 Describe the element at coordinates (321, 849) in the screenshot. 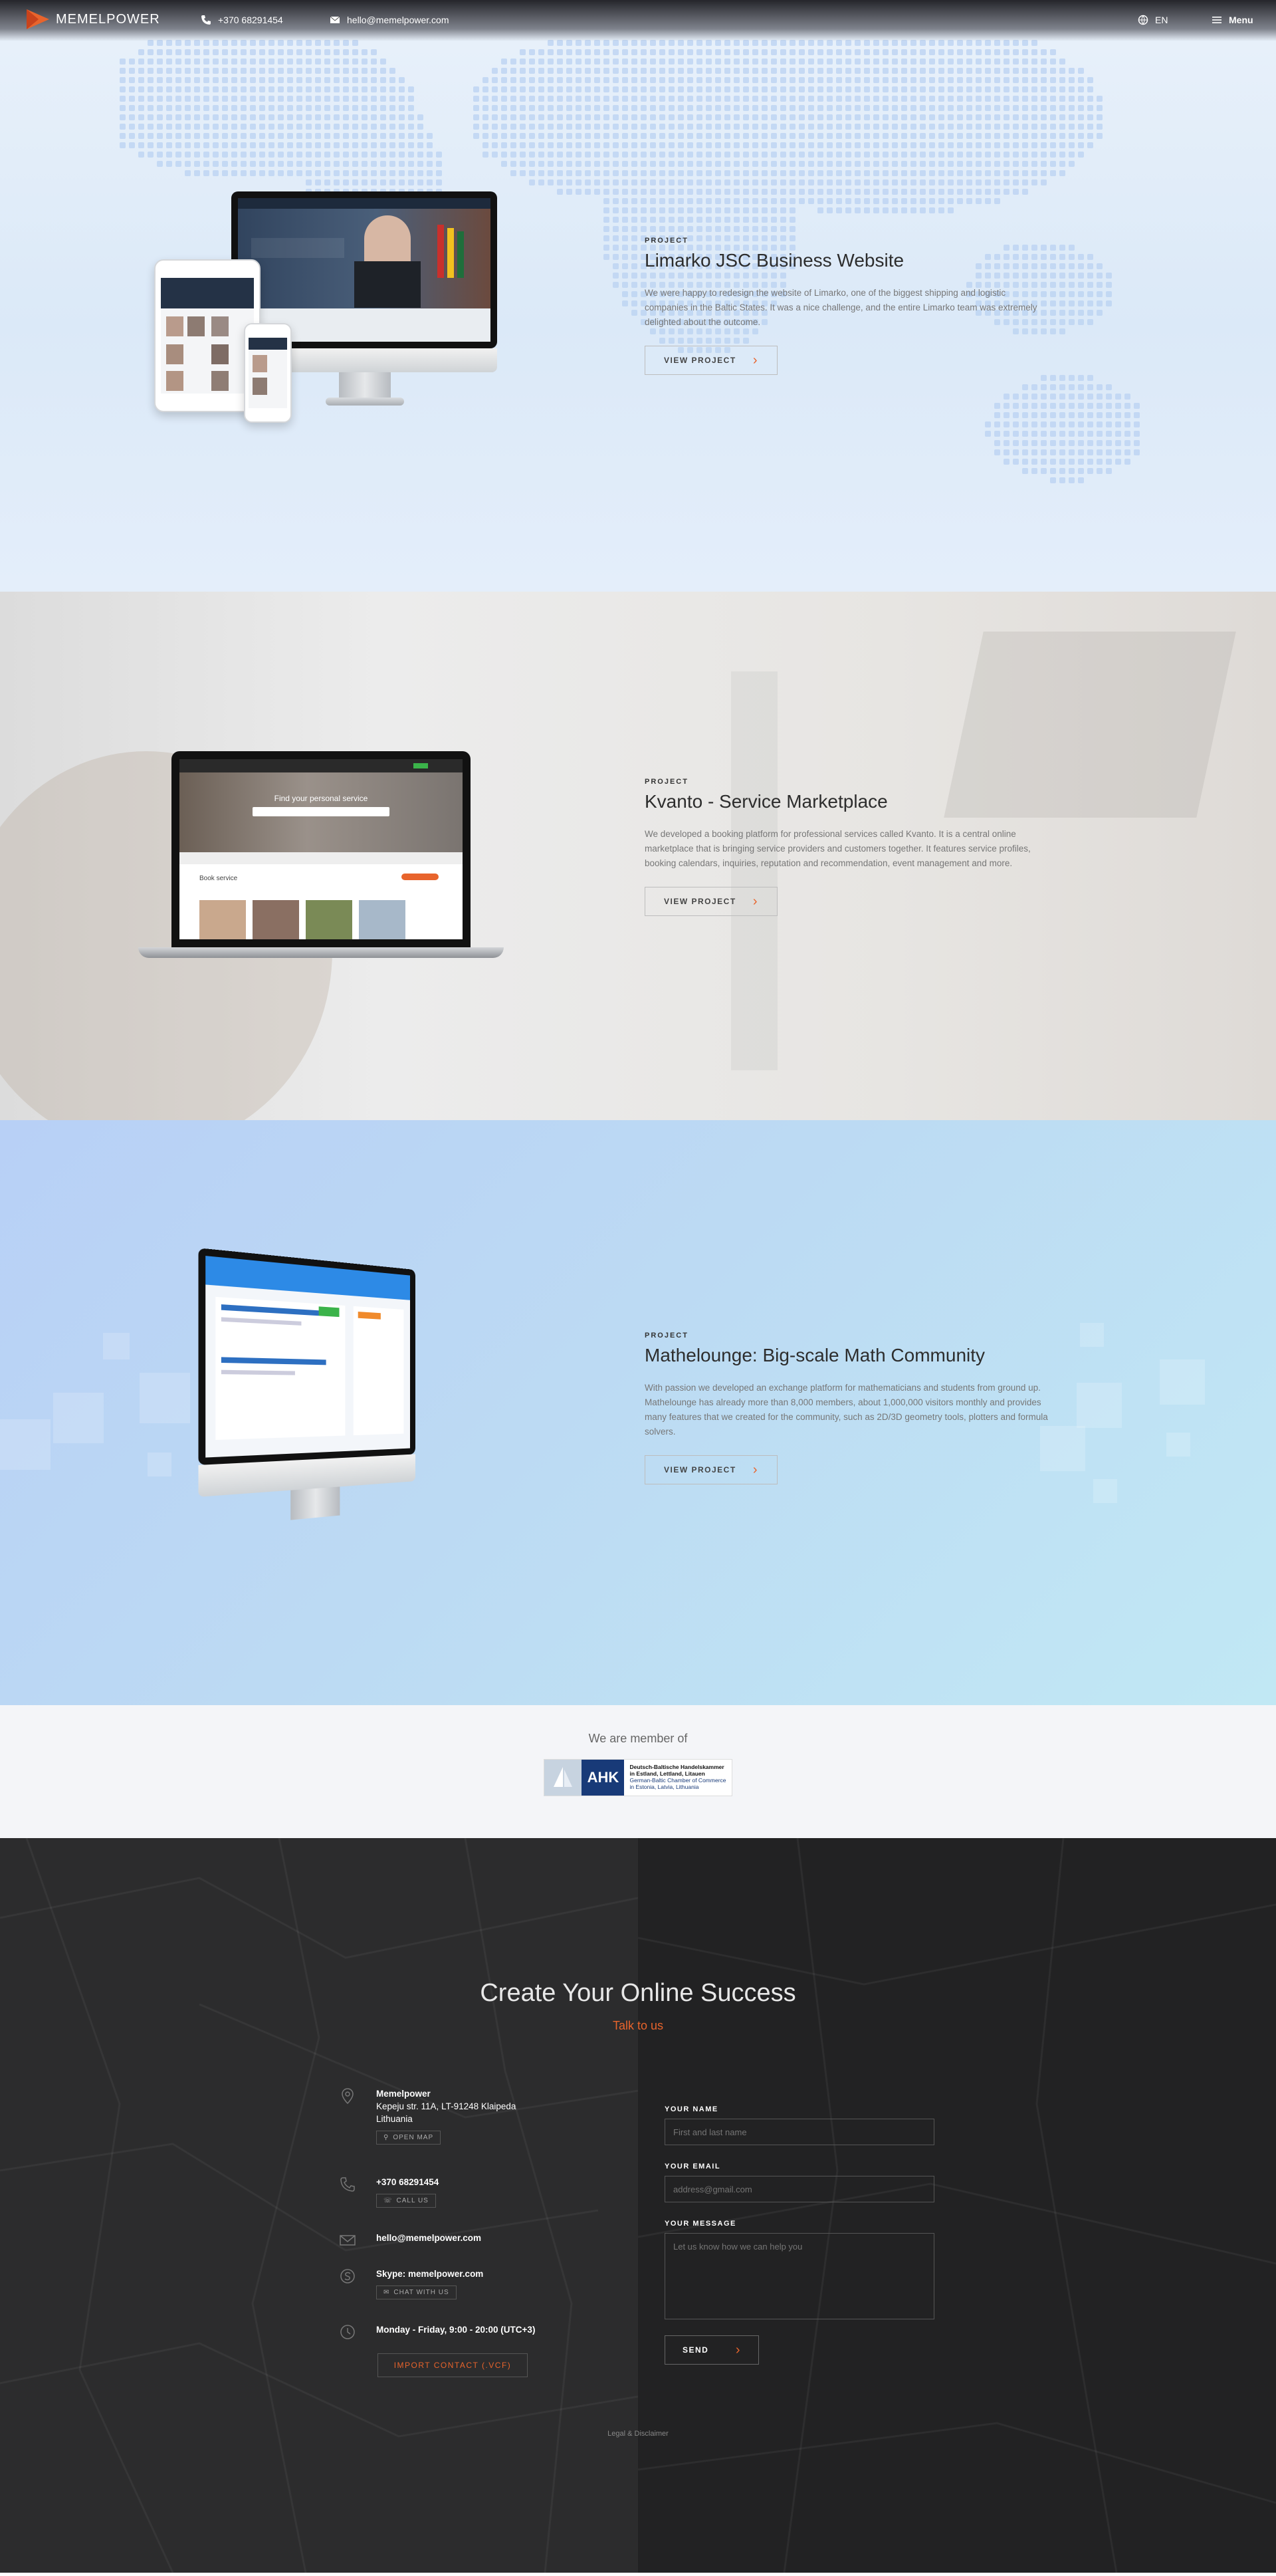

I see `kvanto-screen: Find your personal service Book service` at that location.